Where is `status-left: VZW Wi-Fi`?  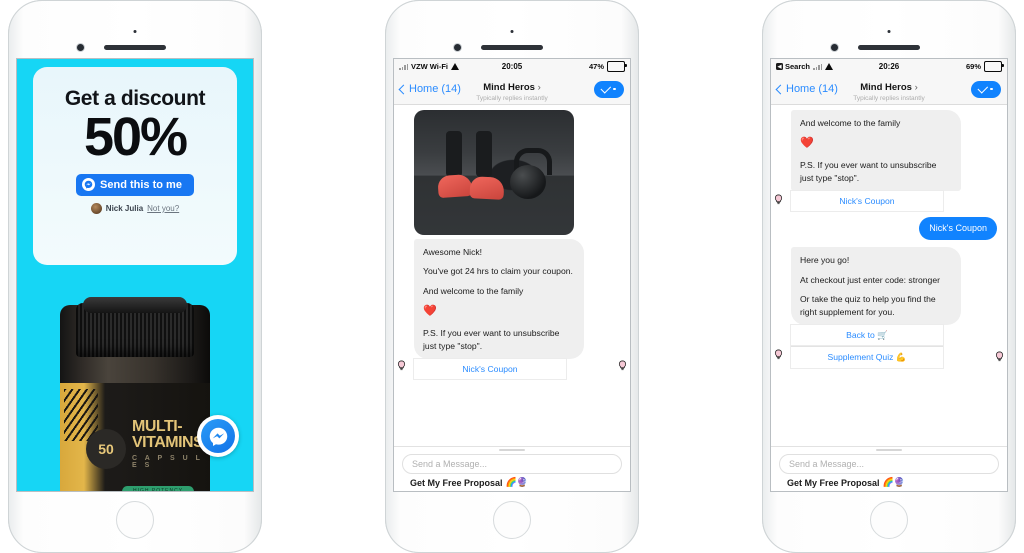 status-left: VZW Wi-Fi is located at coordinates (429, 66).